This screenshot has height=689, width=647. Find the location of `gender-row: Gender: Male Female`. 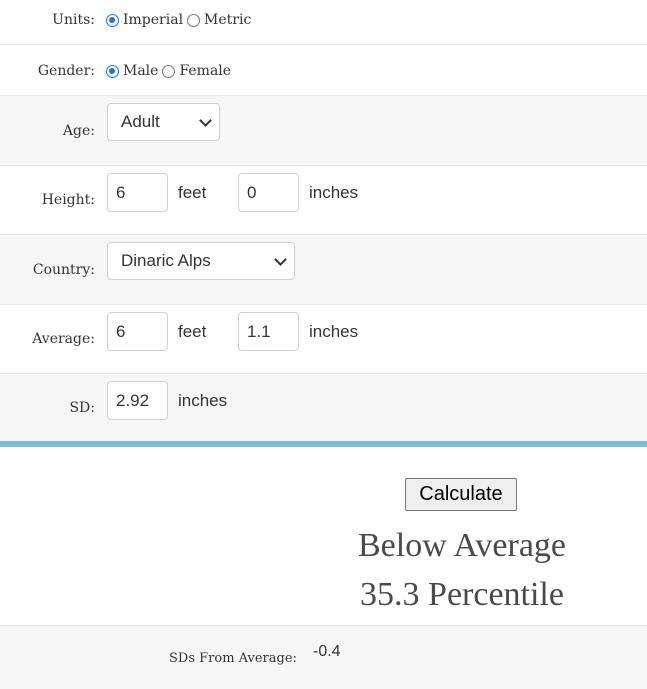

gender-row: Gender: Male Female is located at coordinates (323, 70).